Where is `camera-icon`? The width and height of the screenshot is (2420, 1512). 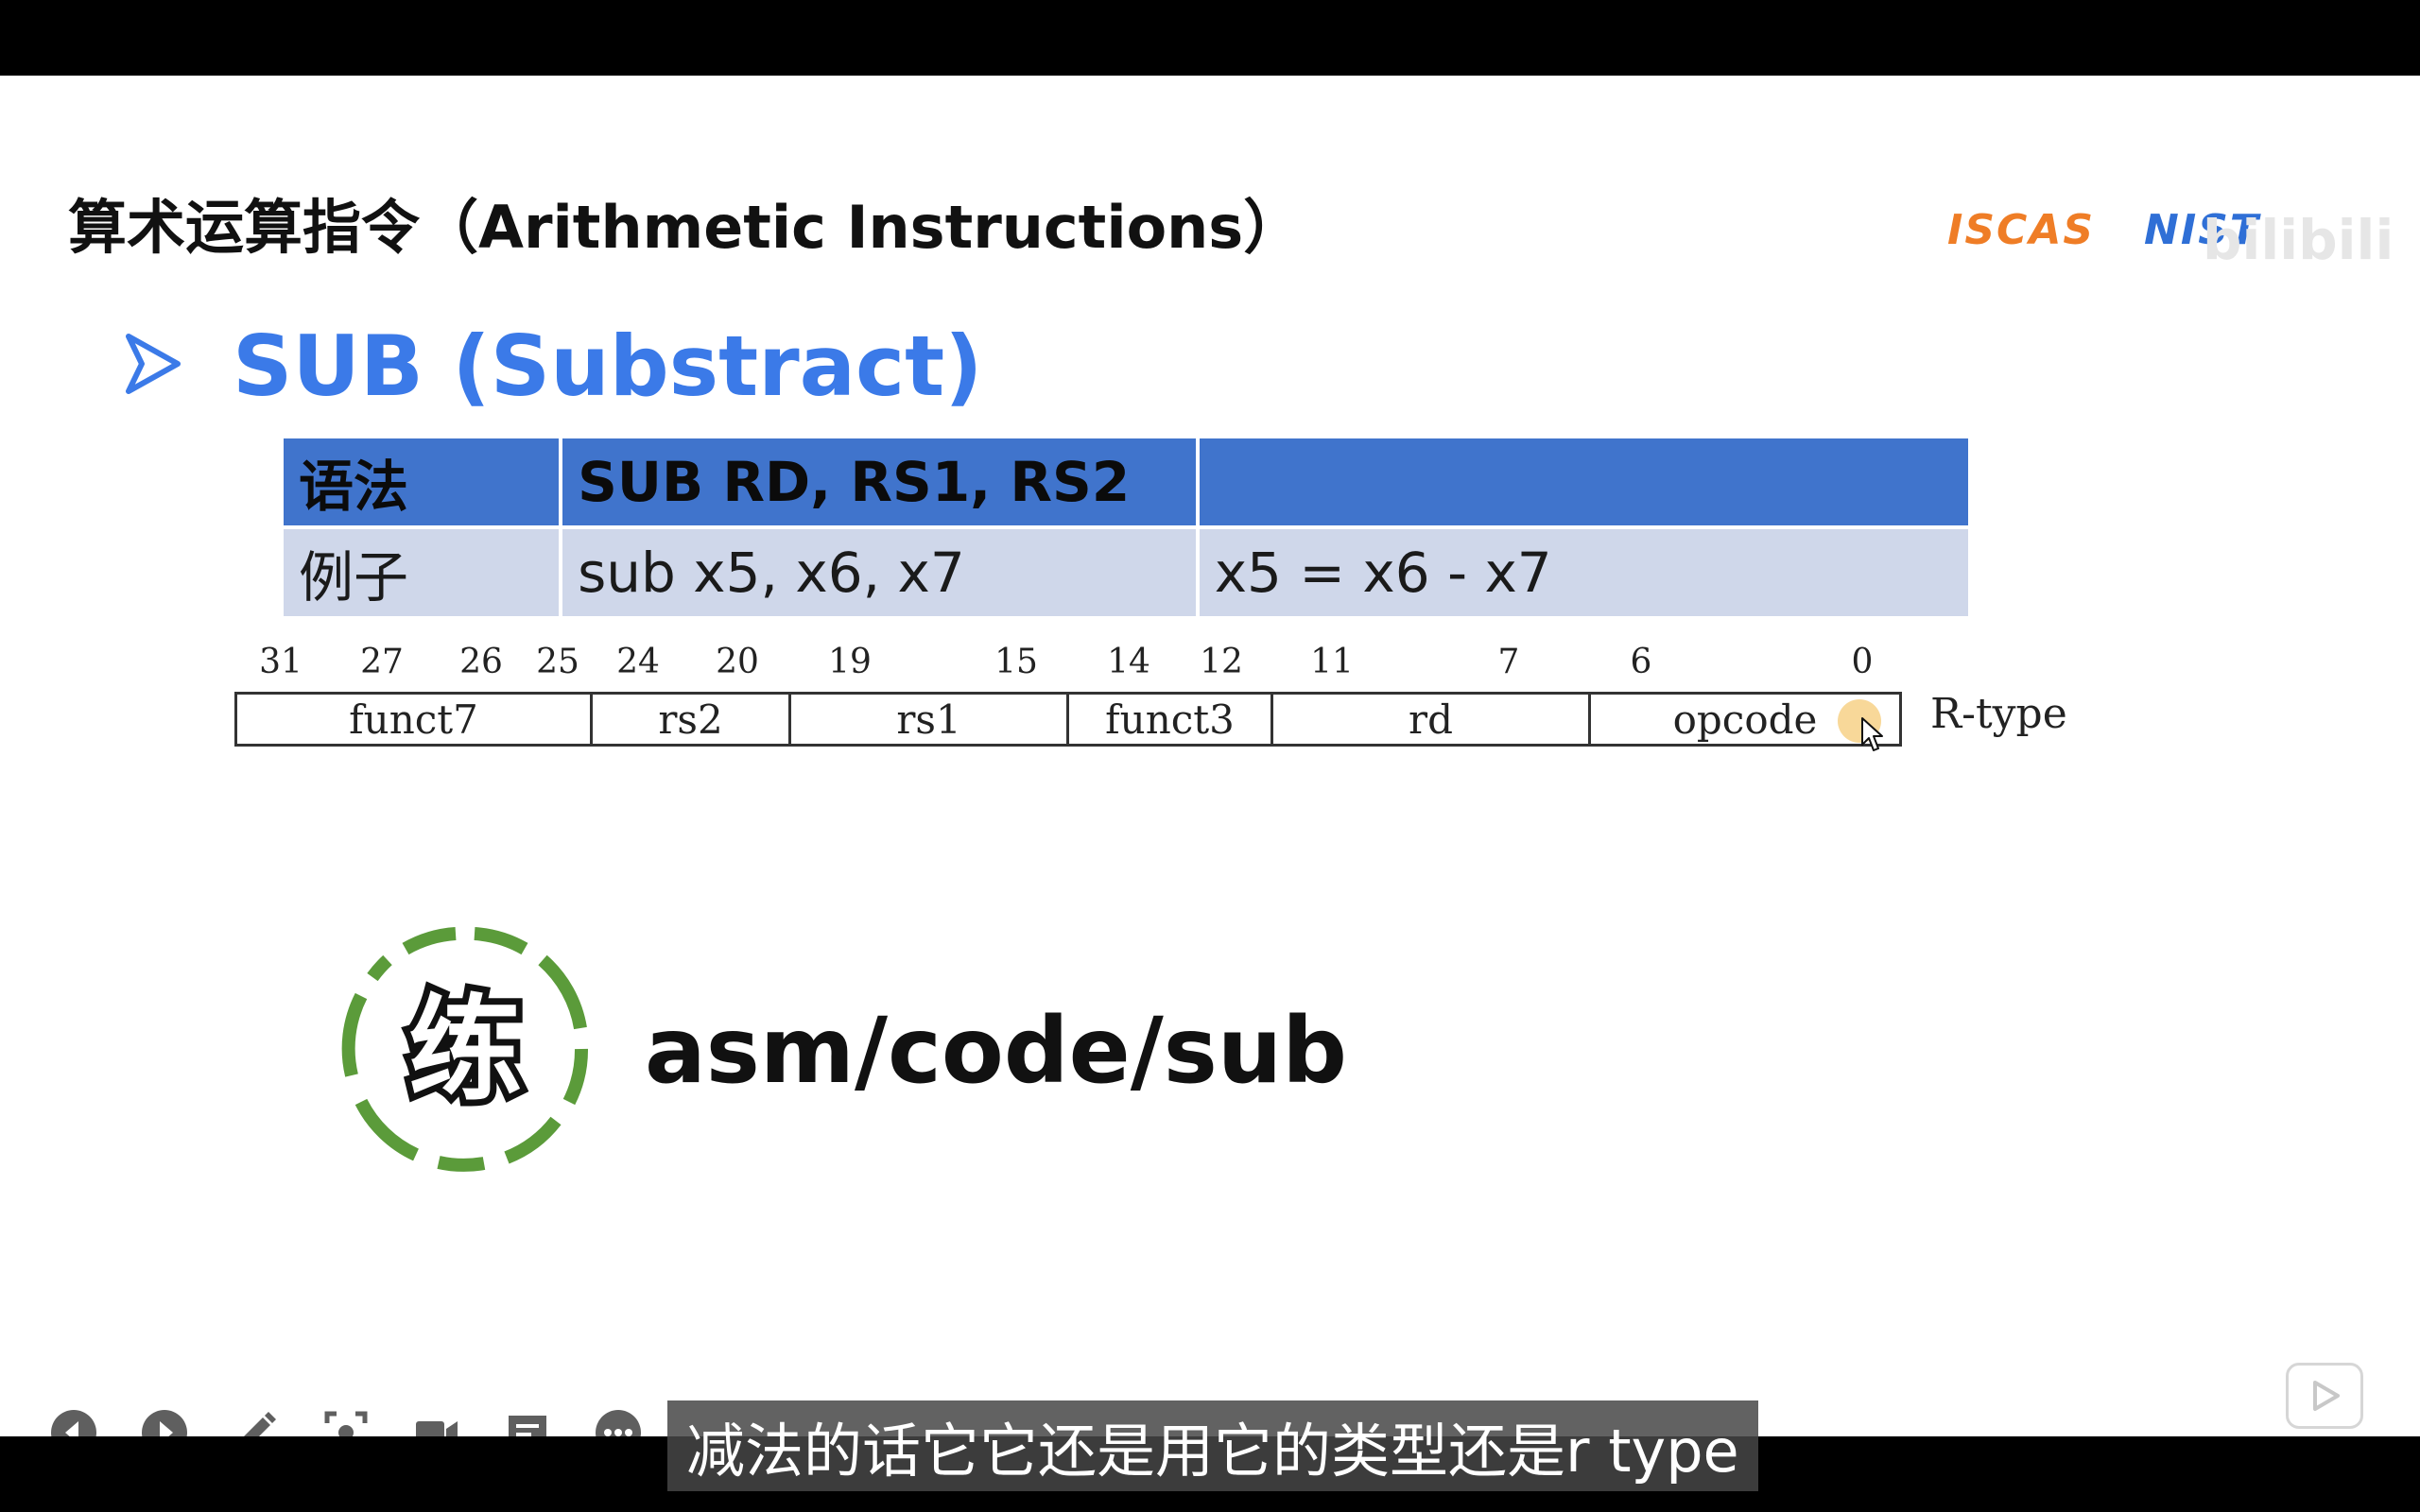
camera-icon is located at coordinates (437, 1428).